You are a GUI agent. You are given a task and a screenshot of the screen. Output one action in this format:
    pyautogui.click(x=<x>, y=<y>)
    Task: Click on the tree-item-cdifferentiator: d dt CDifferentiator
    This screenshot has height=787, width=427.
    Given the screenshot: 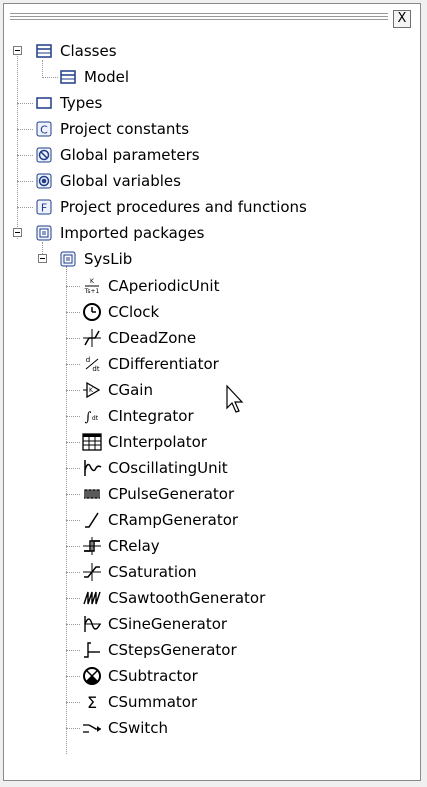 What is the action you would take?
    pyautogui.click(x=150, y=364)
    